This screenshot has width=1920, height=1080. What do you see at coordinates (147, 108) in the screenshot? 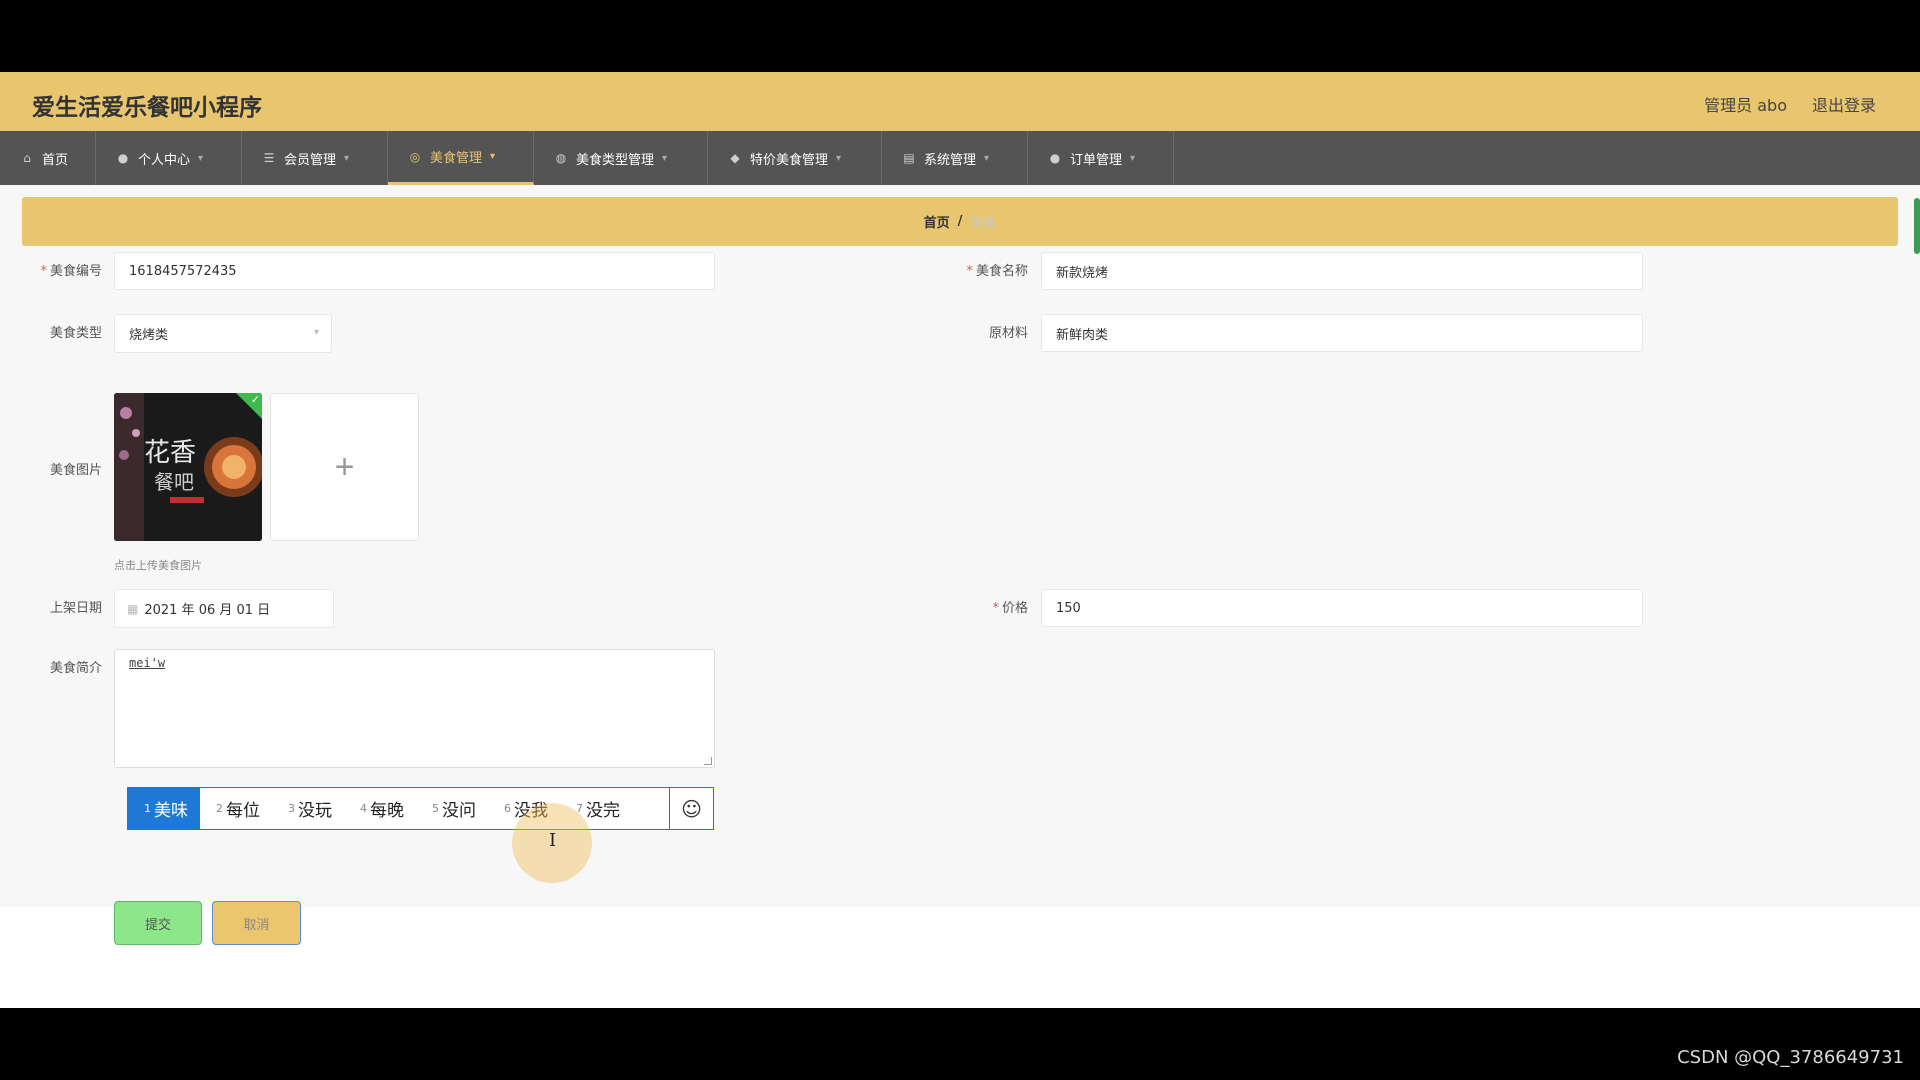
I see `app-title: 爱生活爱乐餐吧小程序` at bounding box center [147, 108].